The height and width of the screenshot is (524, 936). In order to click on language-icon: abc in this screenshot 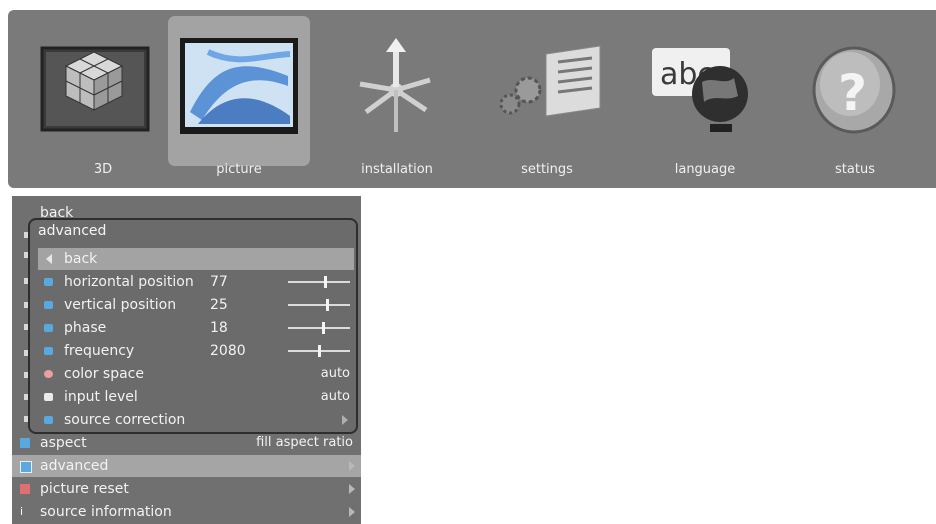, I will do `click(700, 90)`.